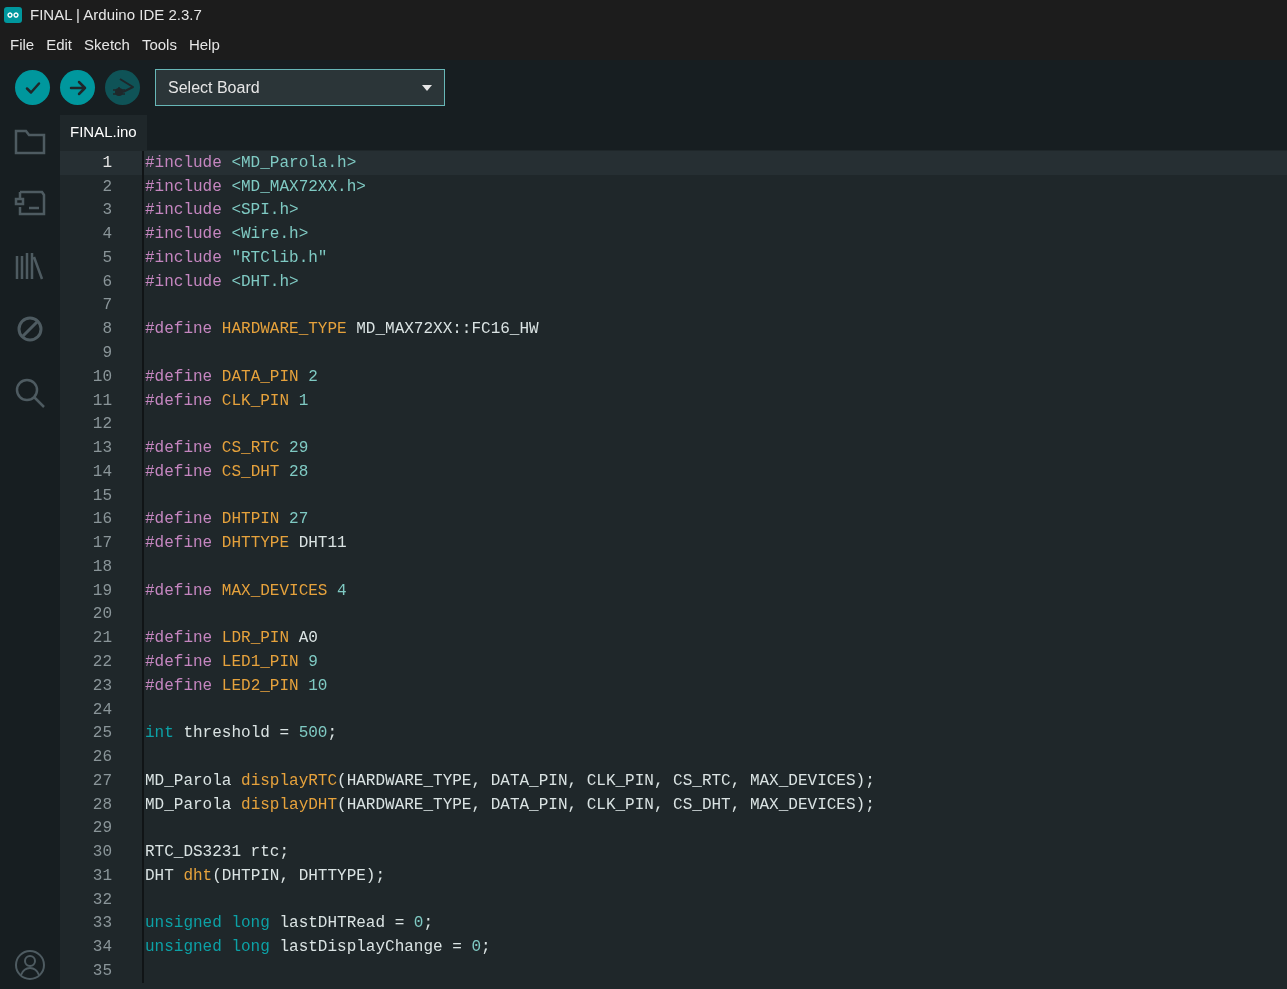 The image size is (1287, 989). Describe the element at coordinates (246, 544) in the screenshot. I see `code-line: #define DHTTYPE DHT11` at that location.